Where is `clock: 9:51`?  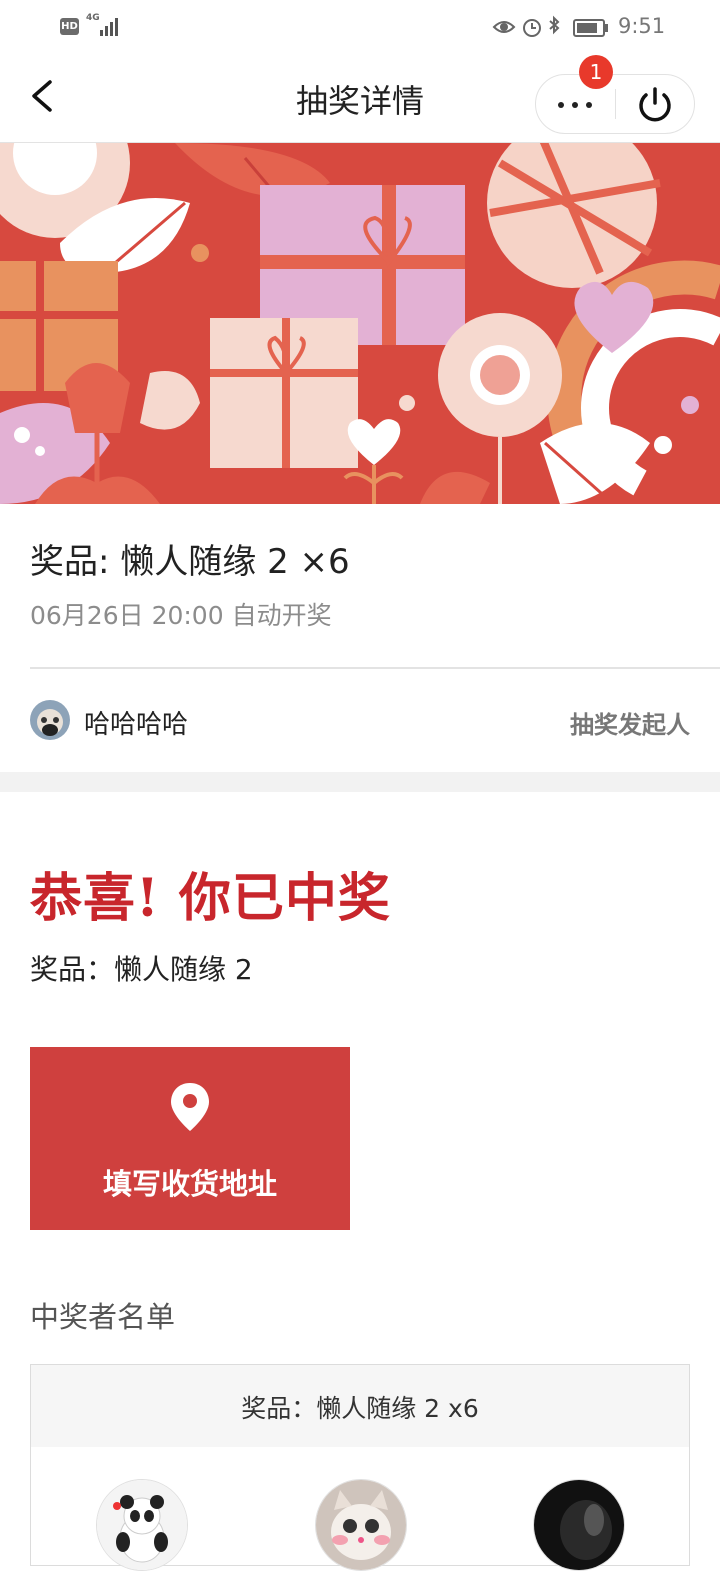 clock: 9:51 is located at coordinates (642, 26).